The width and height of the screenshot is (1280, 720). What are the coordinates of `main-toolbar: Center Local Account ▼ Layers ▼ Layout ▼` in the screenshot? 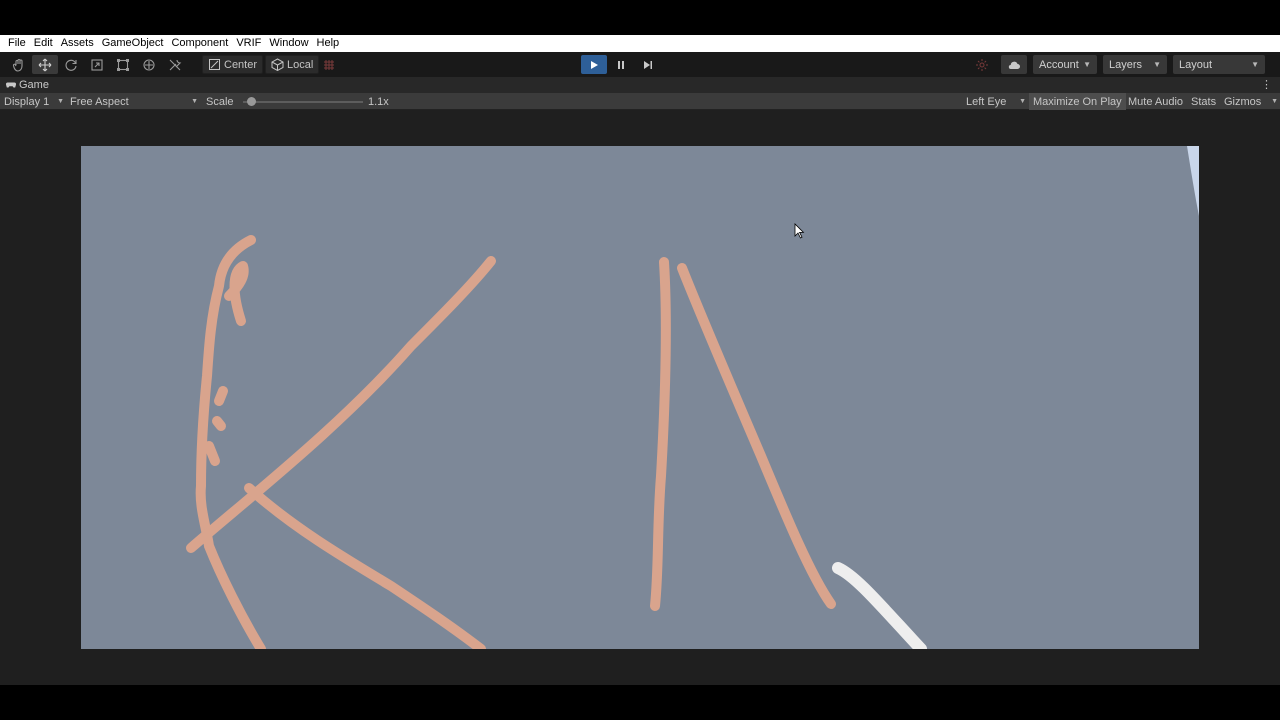 It's located at (640, 64).